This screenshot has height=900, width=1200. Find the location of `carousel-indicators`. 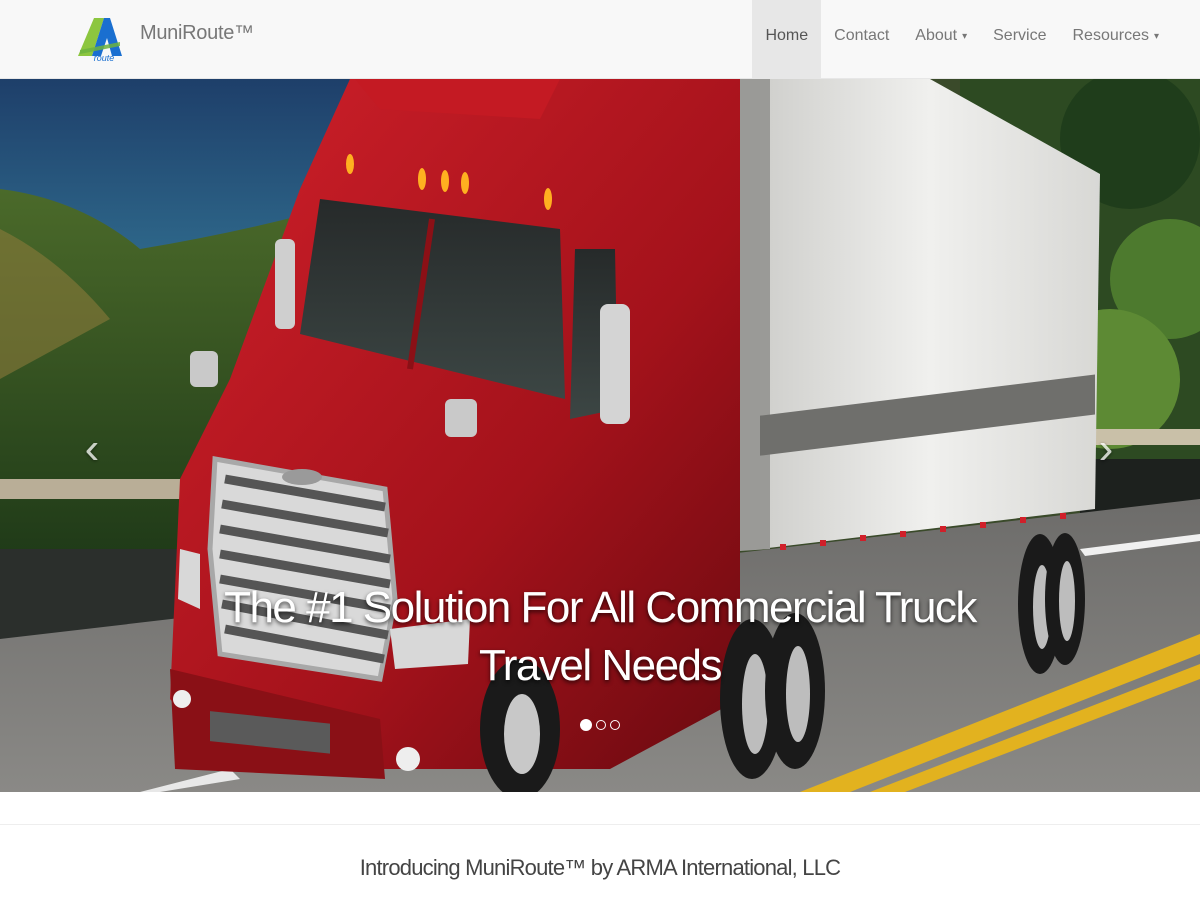

carousel-indicators is located at coordinates (600, 725).